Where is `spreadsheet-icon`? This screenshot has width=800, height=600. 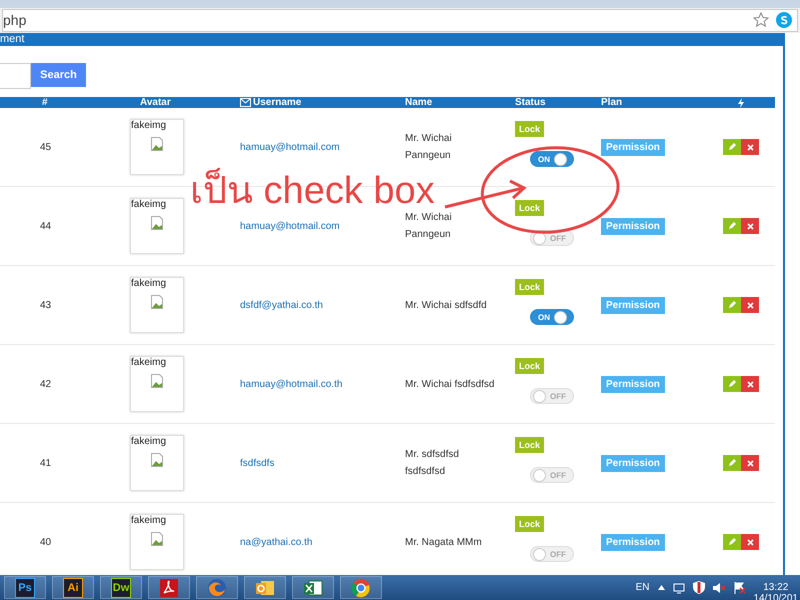 spreadsheet-icon is located at coordinates (313, 588).